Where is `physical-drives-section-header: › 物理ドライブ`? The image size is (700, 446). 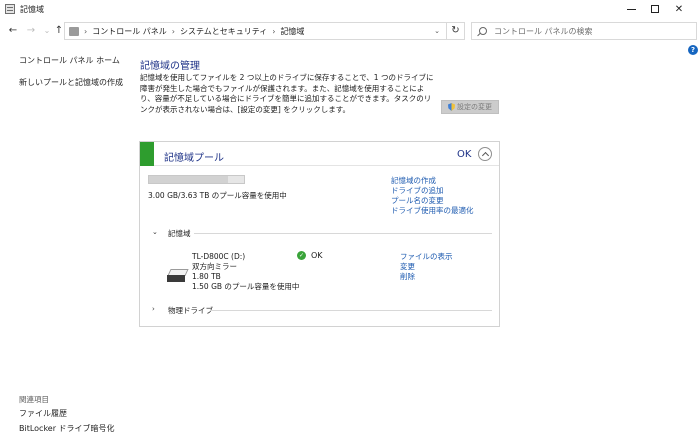
physical-drives-section-header: › 物理ドライブ is located at coordinates (322, 310).